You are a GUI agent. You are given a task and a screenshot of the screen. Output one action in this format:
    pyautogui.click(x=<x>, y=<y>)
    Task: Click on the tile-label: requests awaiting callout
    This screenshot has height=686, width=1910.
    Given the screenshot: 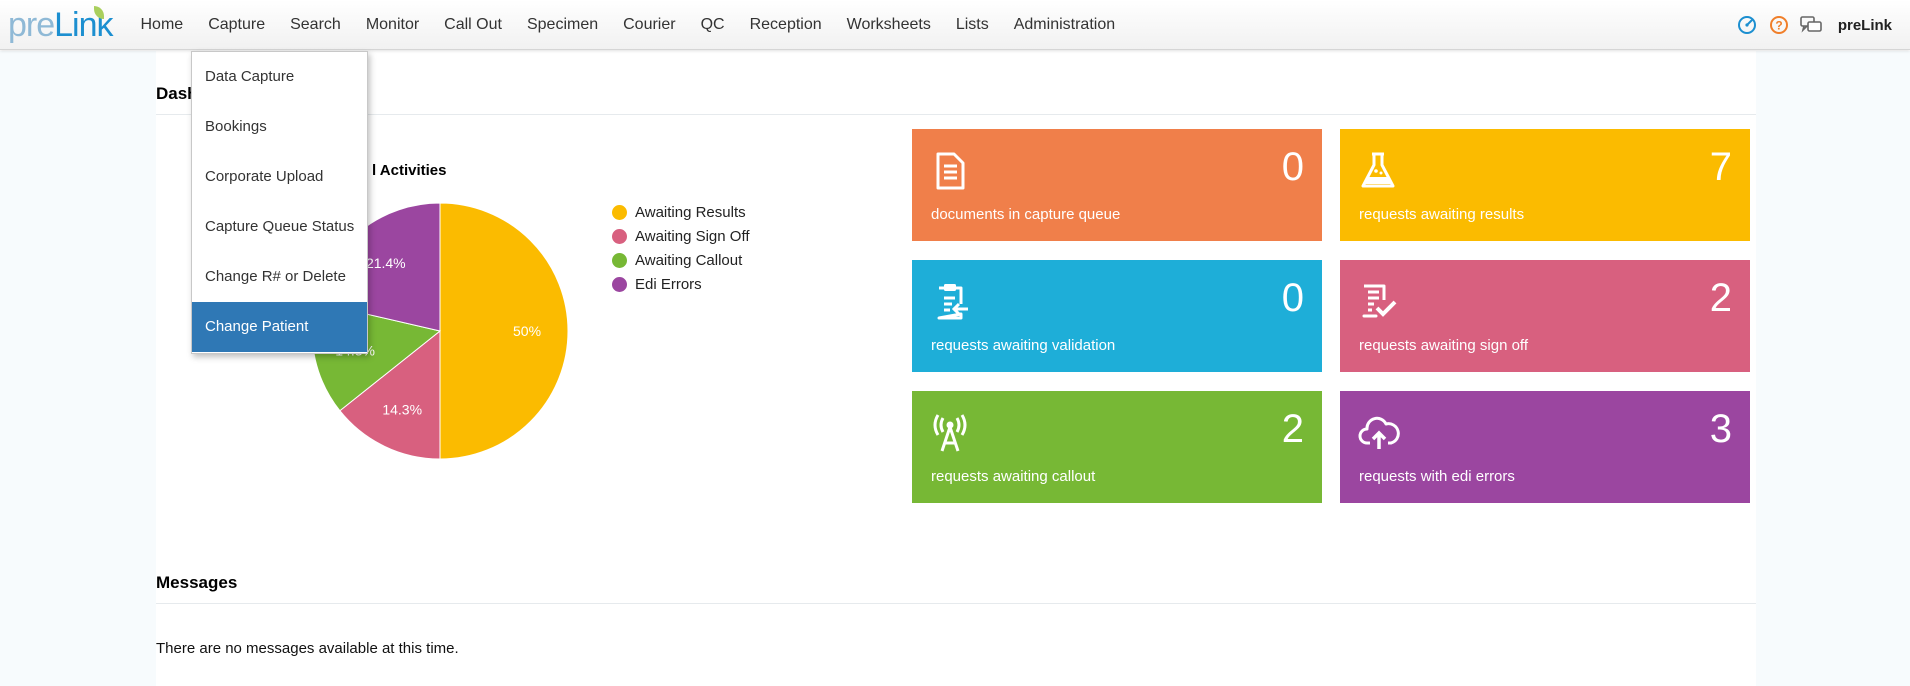 What is the action you would take?
    pyautogui.click(x=1013, y=476)
    